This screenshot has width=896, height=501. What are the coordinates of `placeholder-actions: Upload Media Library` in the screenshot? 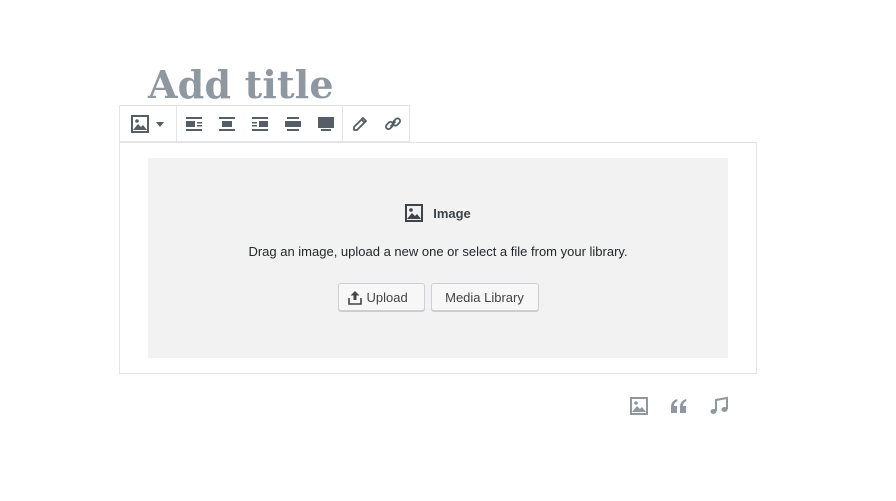 It's located at (438, 297).